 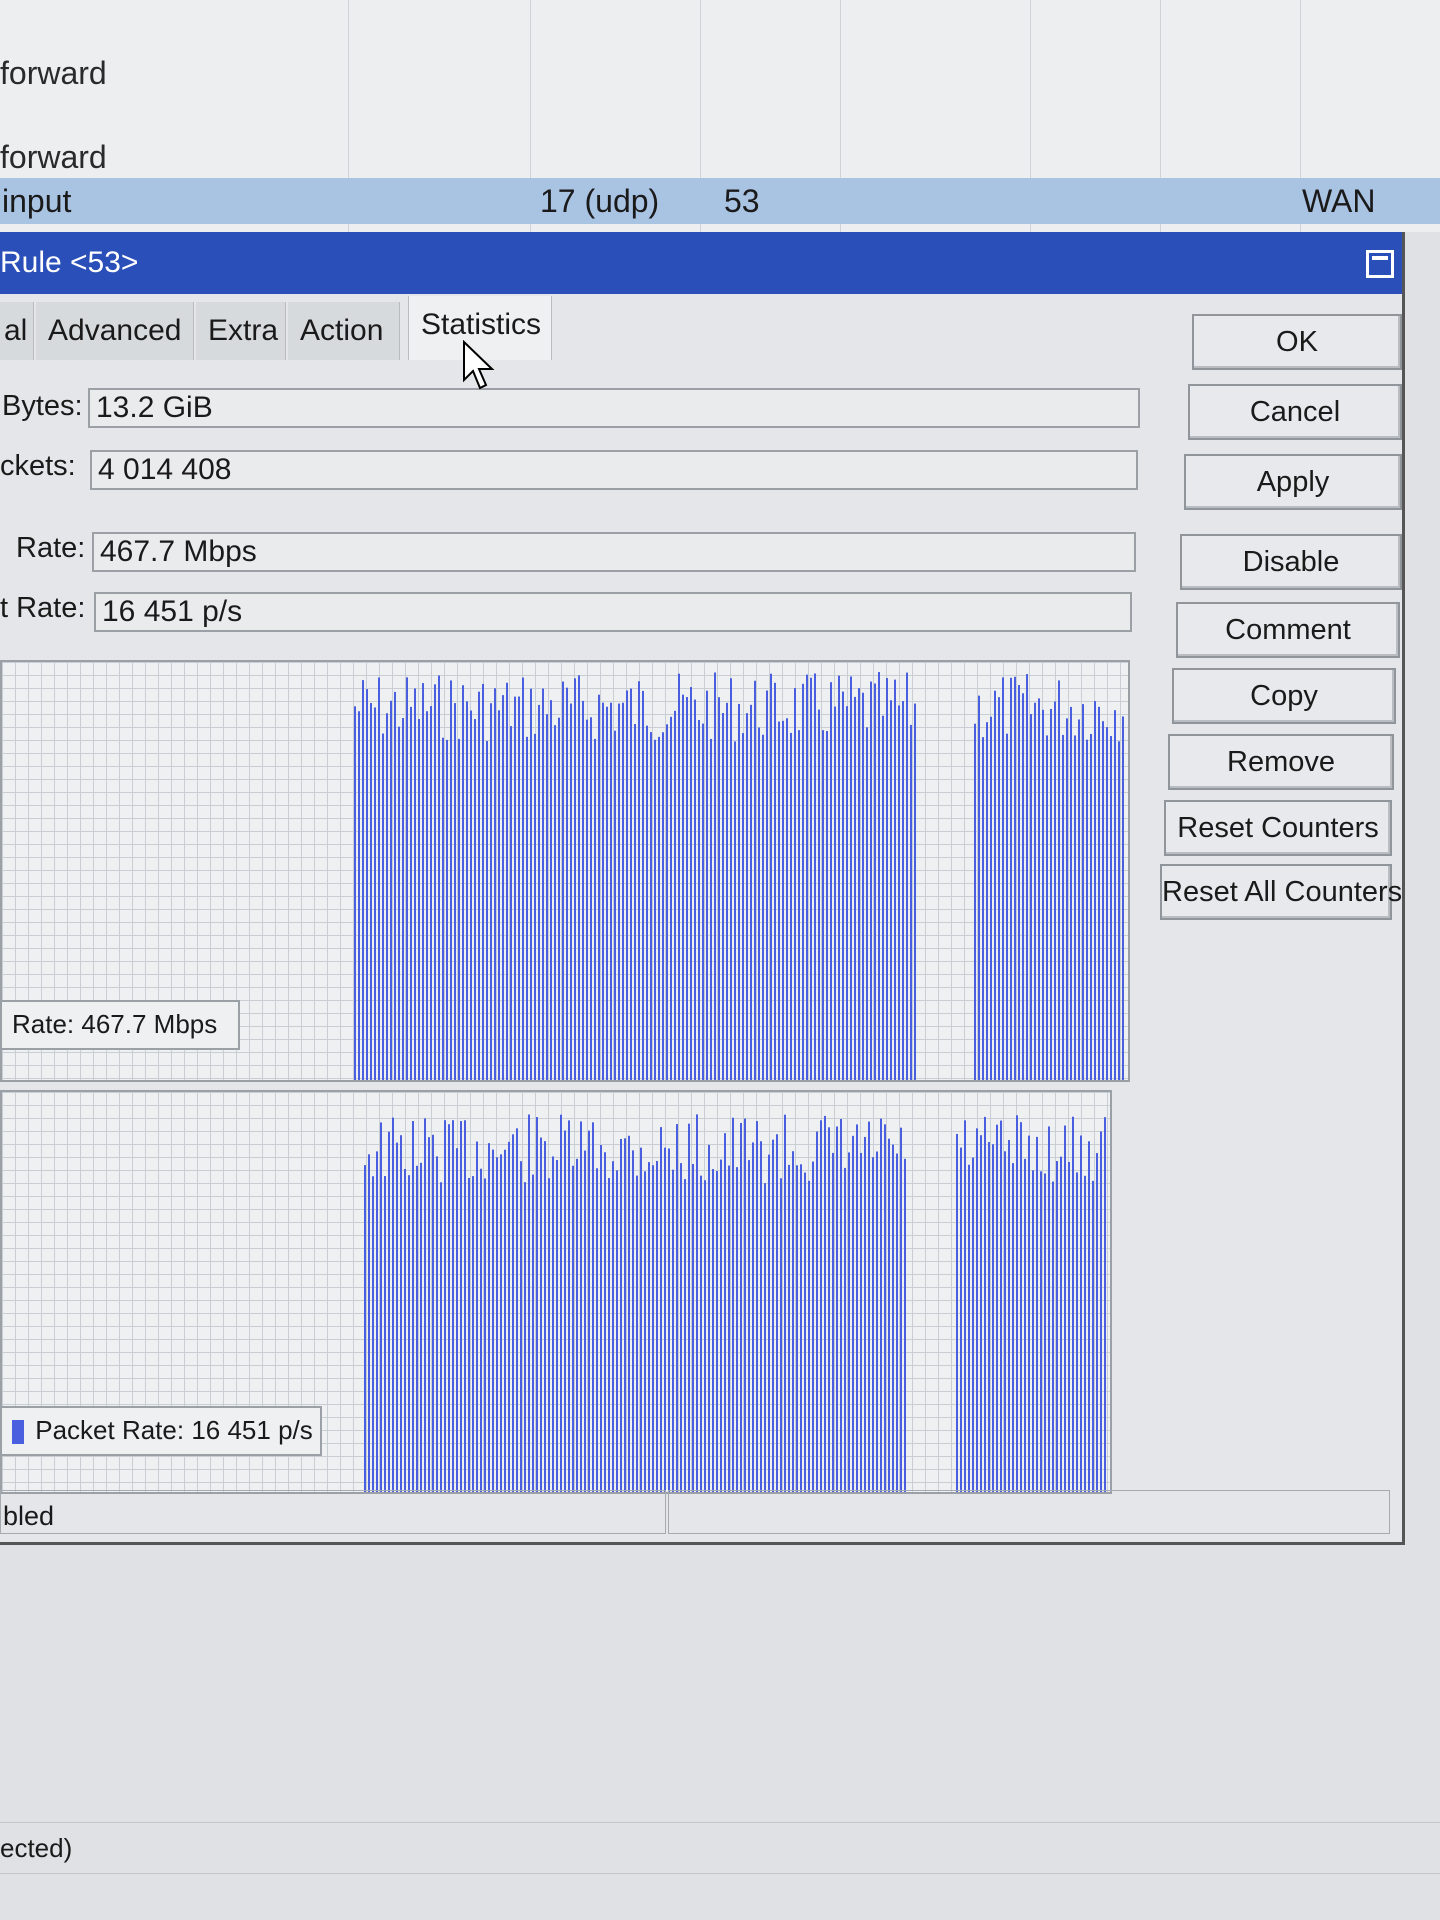 What do you see at coordinates (614, 470) in the screenshot?
I see `packets-field: 4 014 408` at bounding box center [614, 470].